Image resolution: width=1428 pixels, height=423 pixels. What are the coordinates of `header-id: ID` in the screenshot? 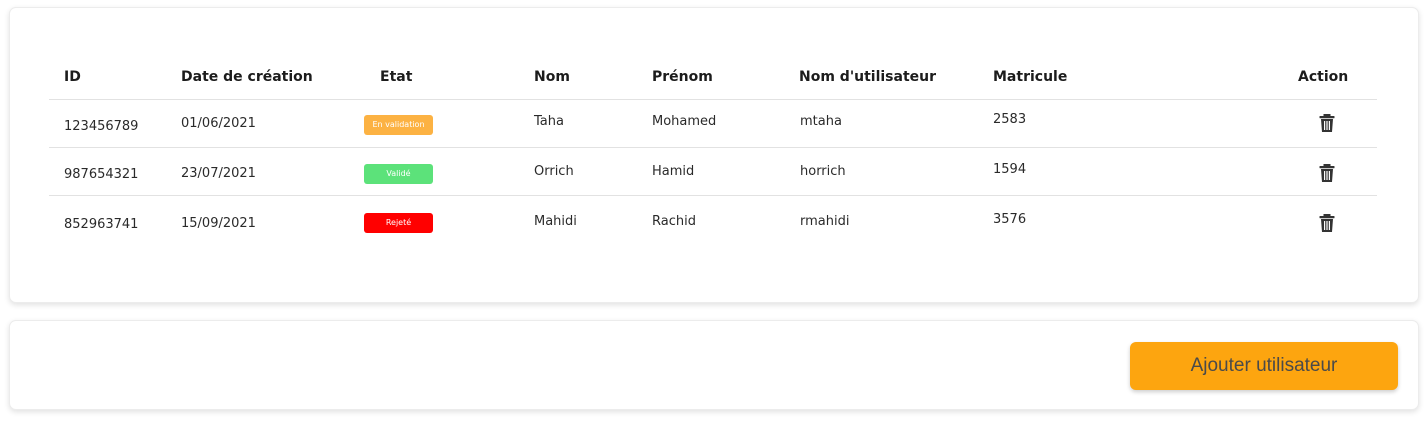 It's located at (72, 77).